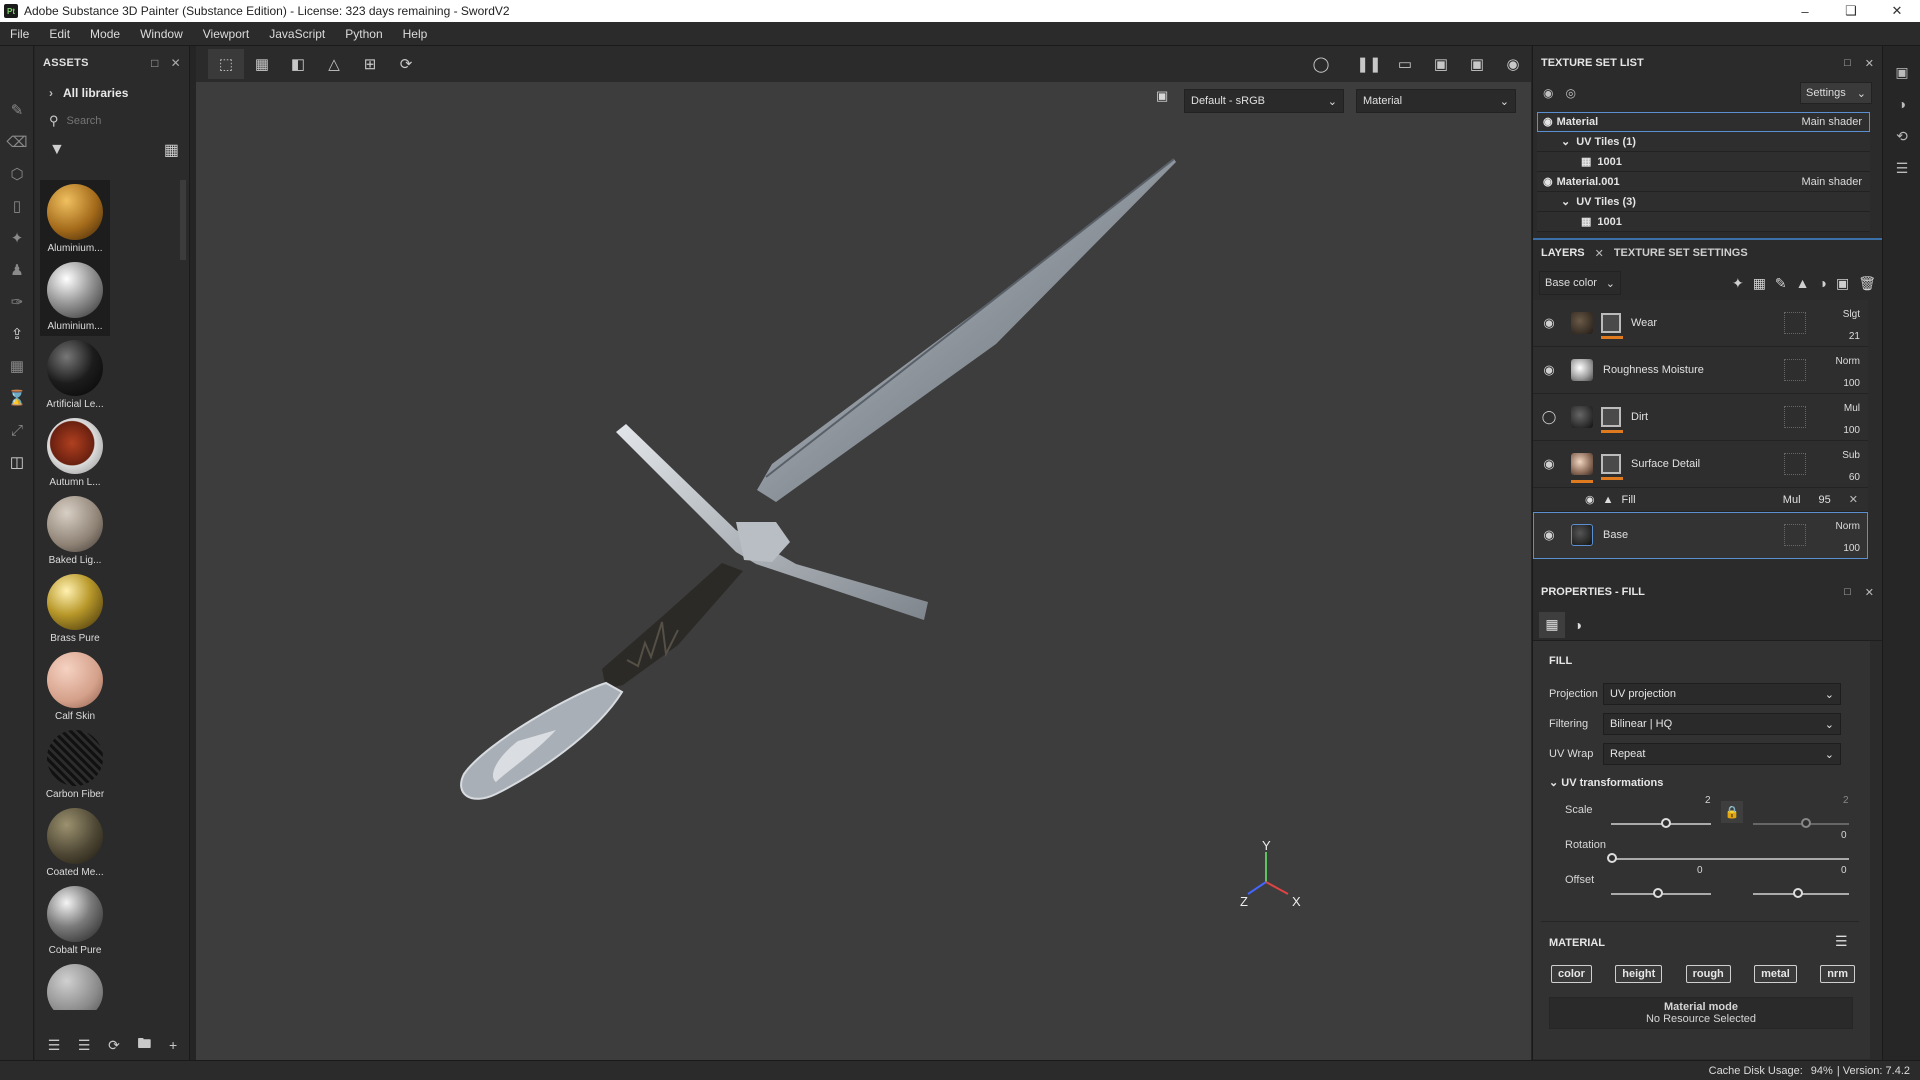  Describe the element at coordinates (1722, 694) in the screenshot. I see `projection-dropdown: UV projection ⌄` at that location.